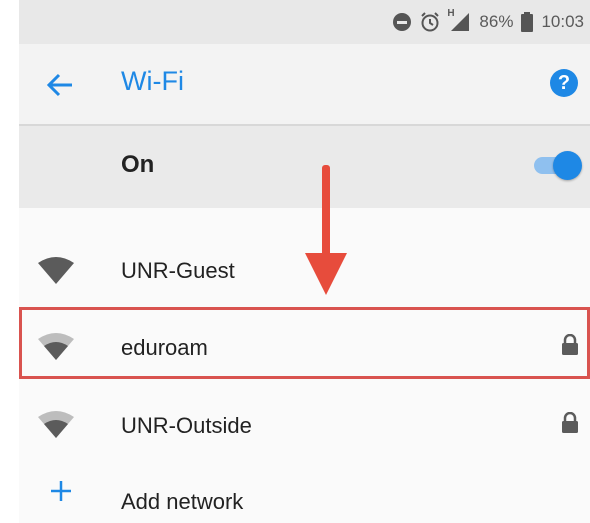 This screenshot has height=523, width=590. Describe the element at coordinates (402, 22) in the screenshot. I see `do-not-disturb-icon` at that location.